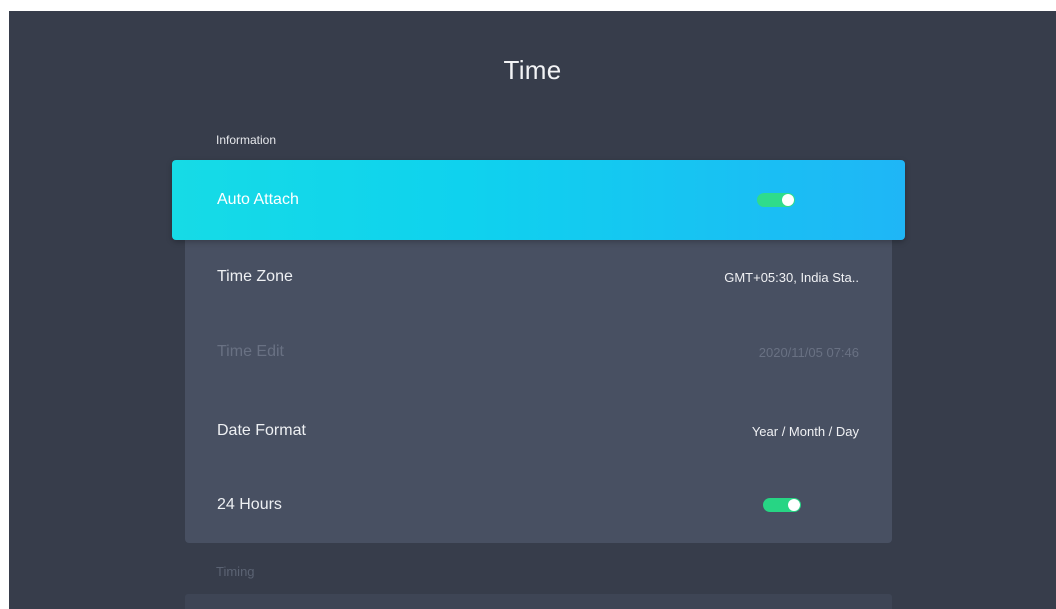 Image resolution: width=1056 pixels, height=609 pixels. I want to click on section-label-timing: Timing, so click(235, 571).